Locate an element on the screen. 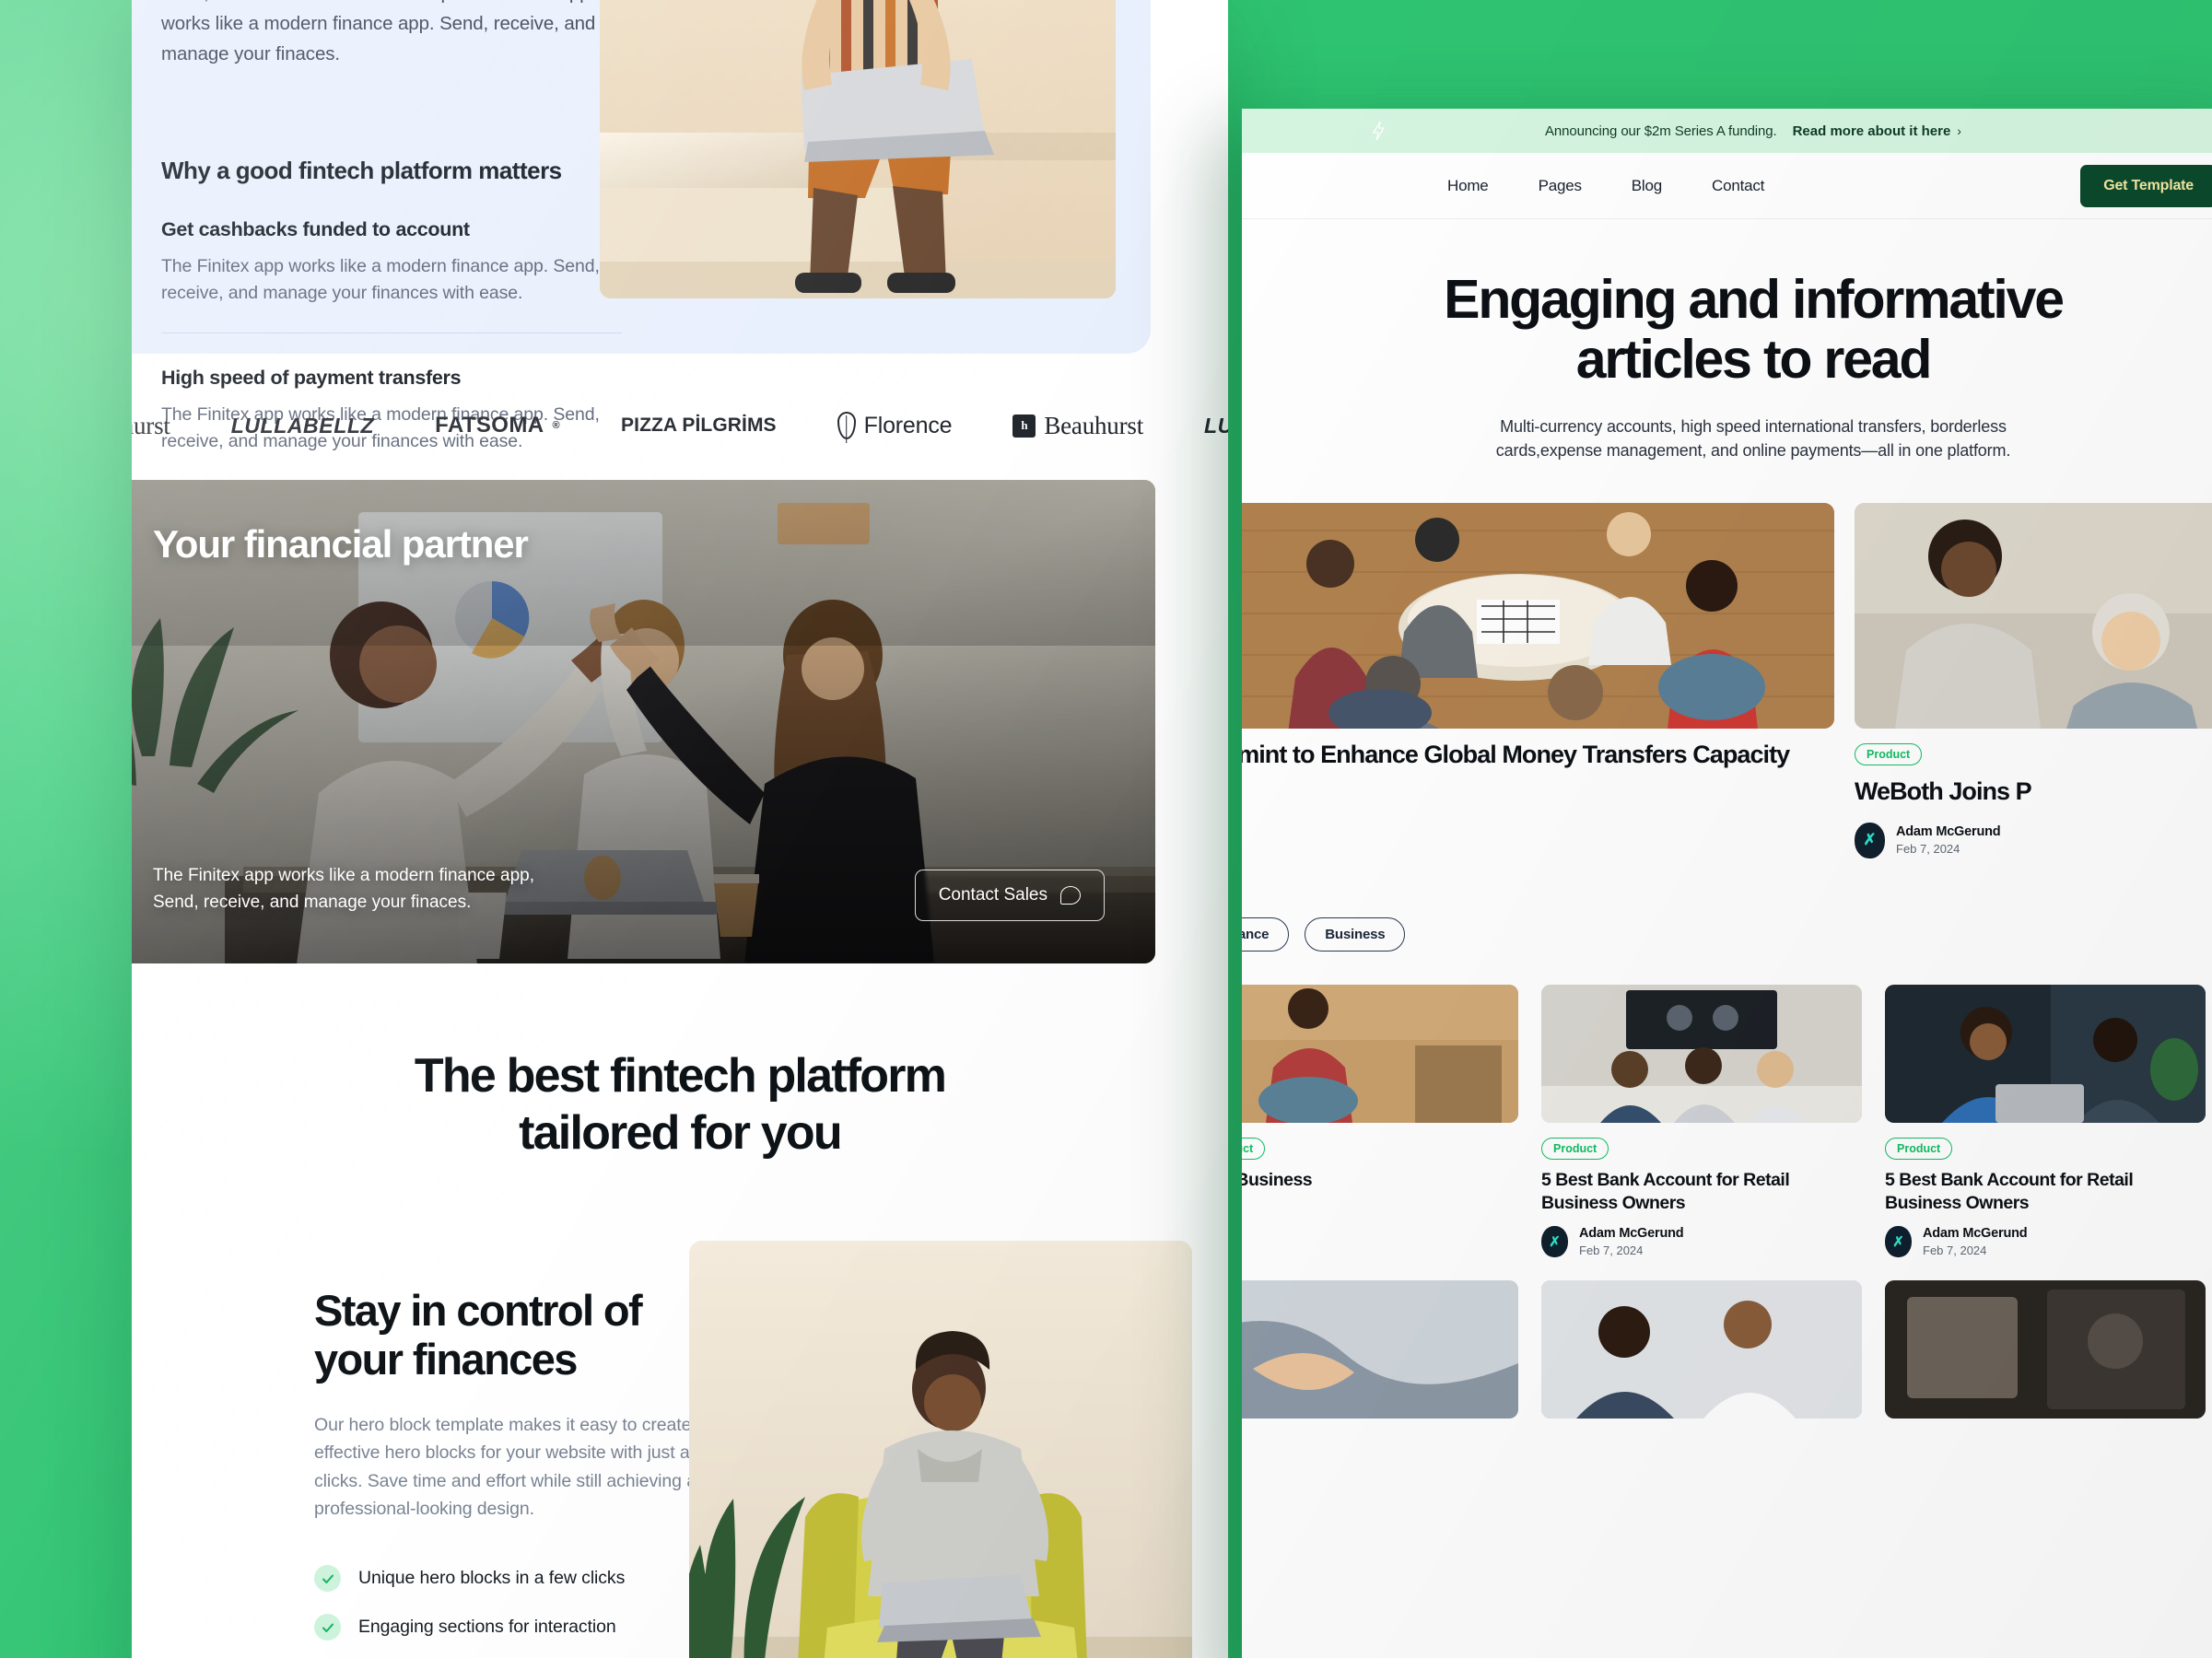  lightning-bolt-icon is located at coordinates (1379, 131).